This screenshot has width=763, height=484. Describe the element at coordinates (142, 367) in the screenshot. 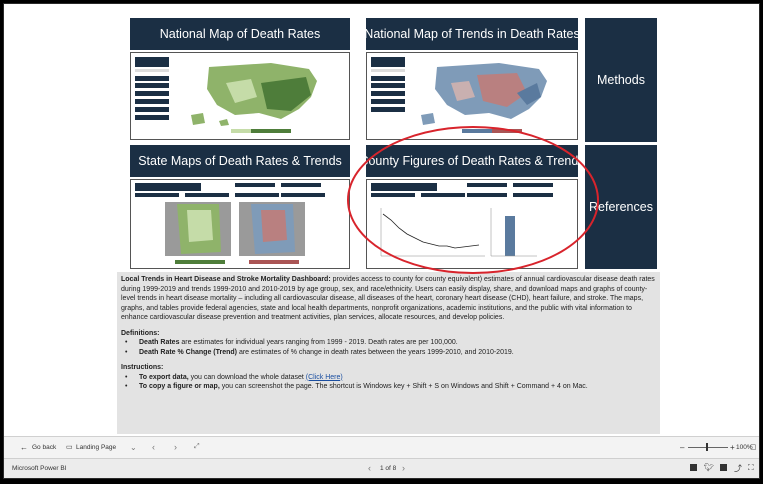

I see `instructions-heading: Instructions:` at that location.